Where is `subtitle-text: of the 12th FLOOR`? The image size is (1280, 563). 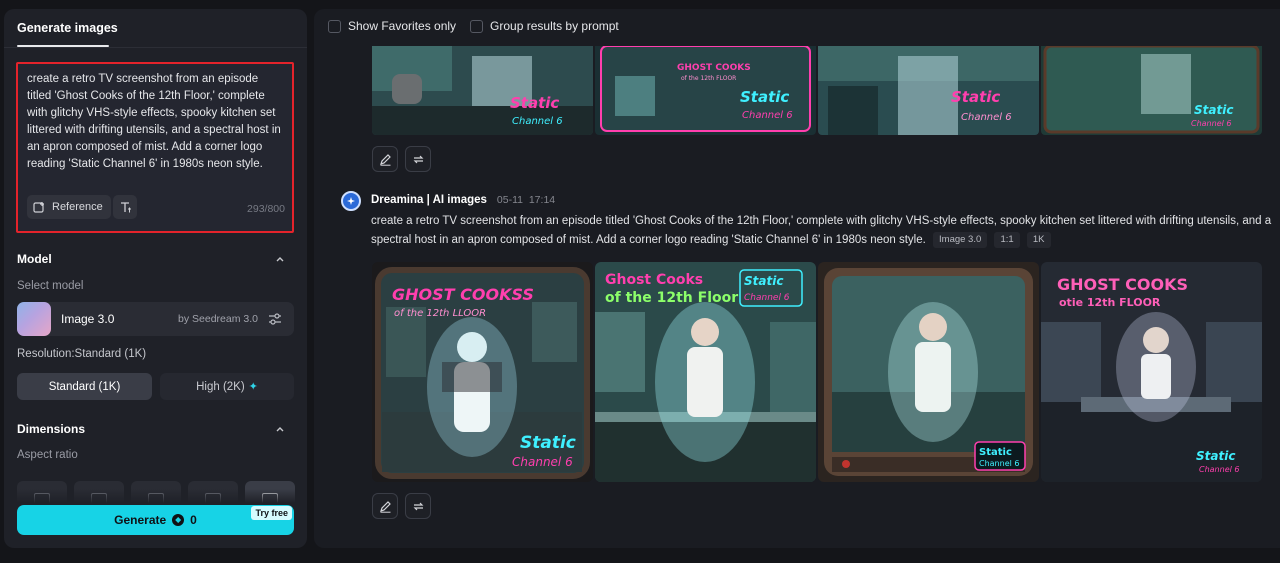
subtitle-text: of the 12th FLOOR is located at coordinates (708, 78).